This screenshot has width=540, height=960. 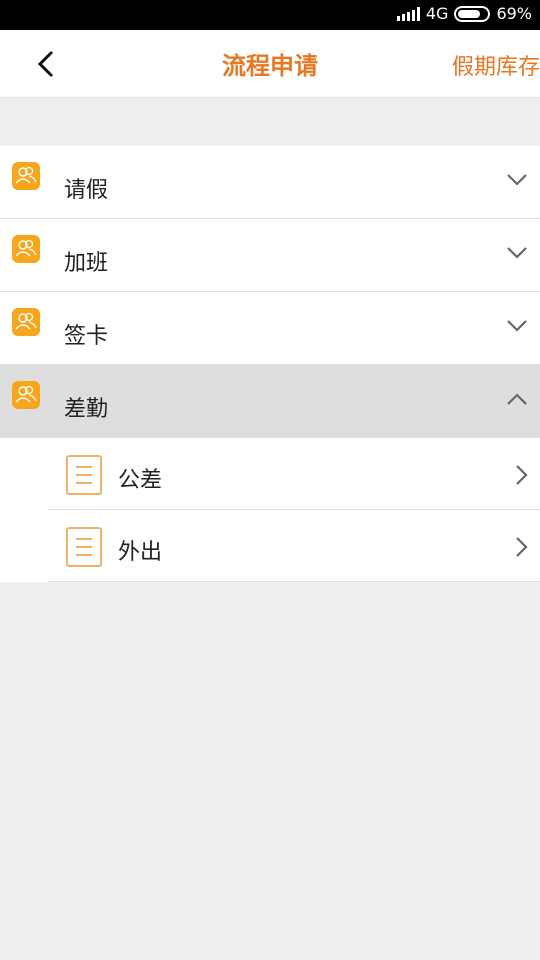 What do you see at coordinates (86, 409) in the screenshot?
I see `category-label: 差勤` at bounding box center [86, 409].